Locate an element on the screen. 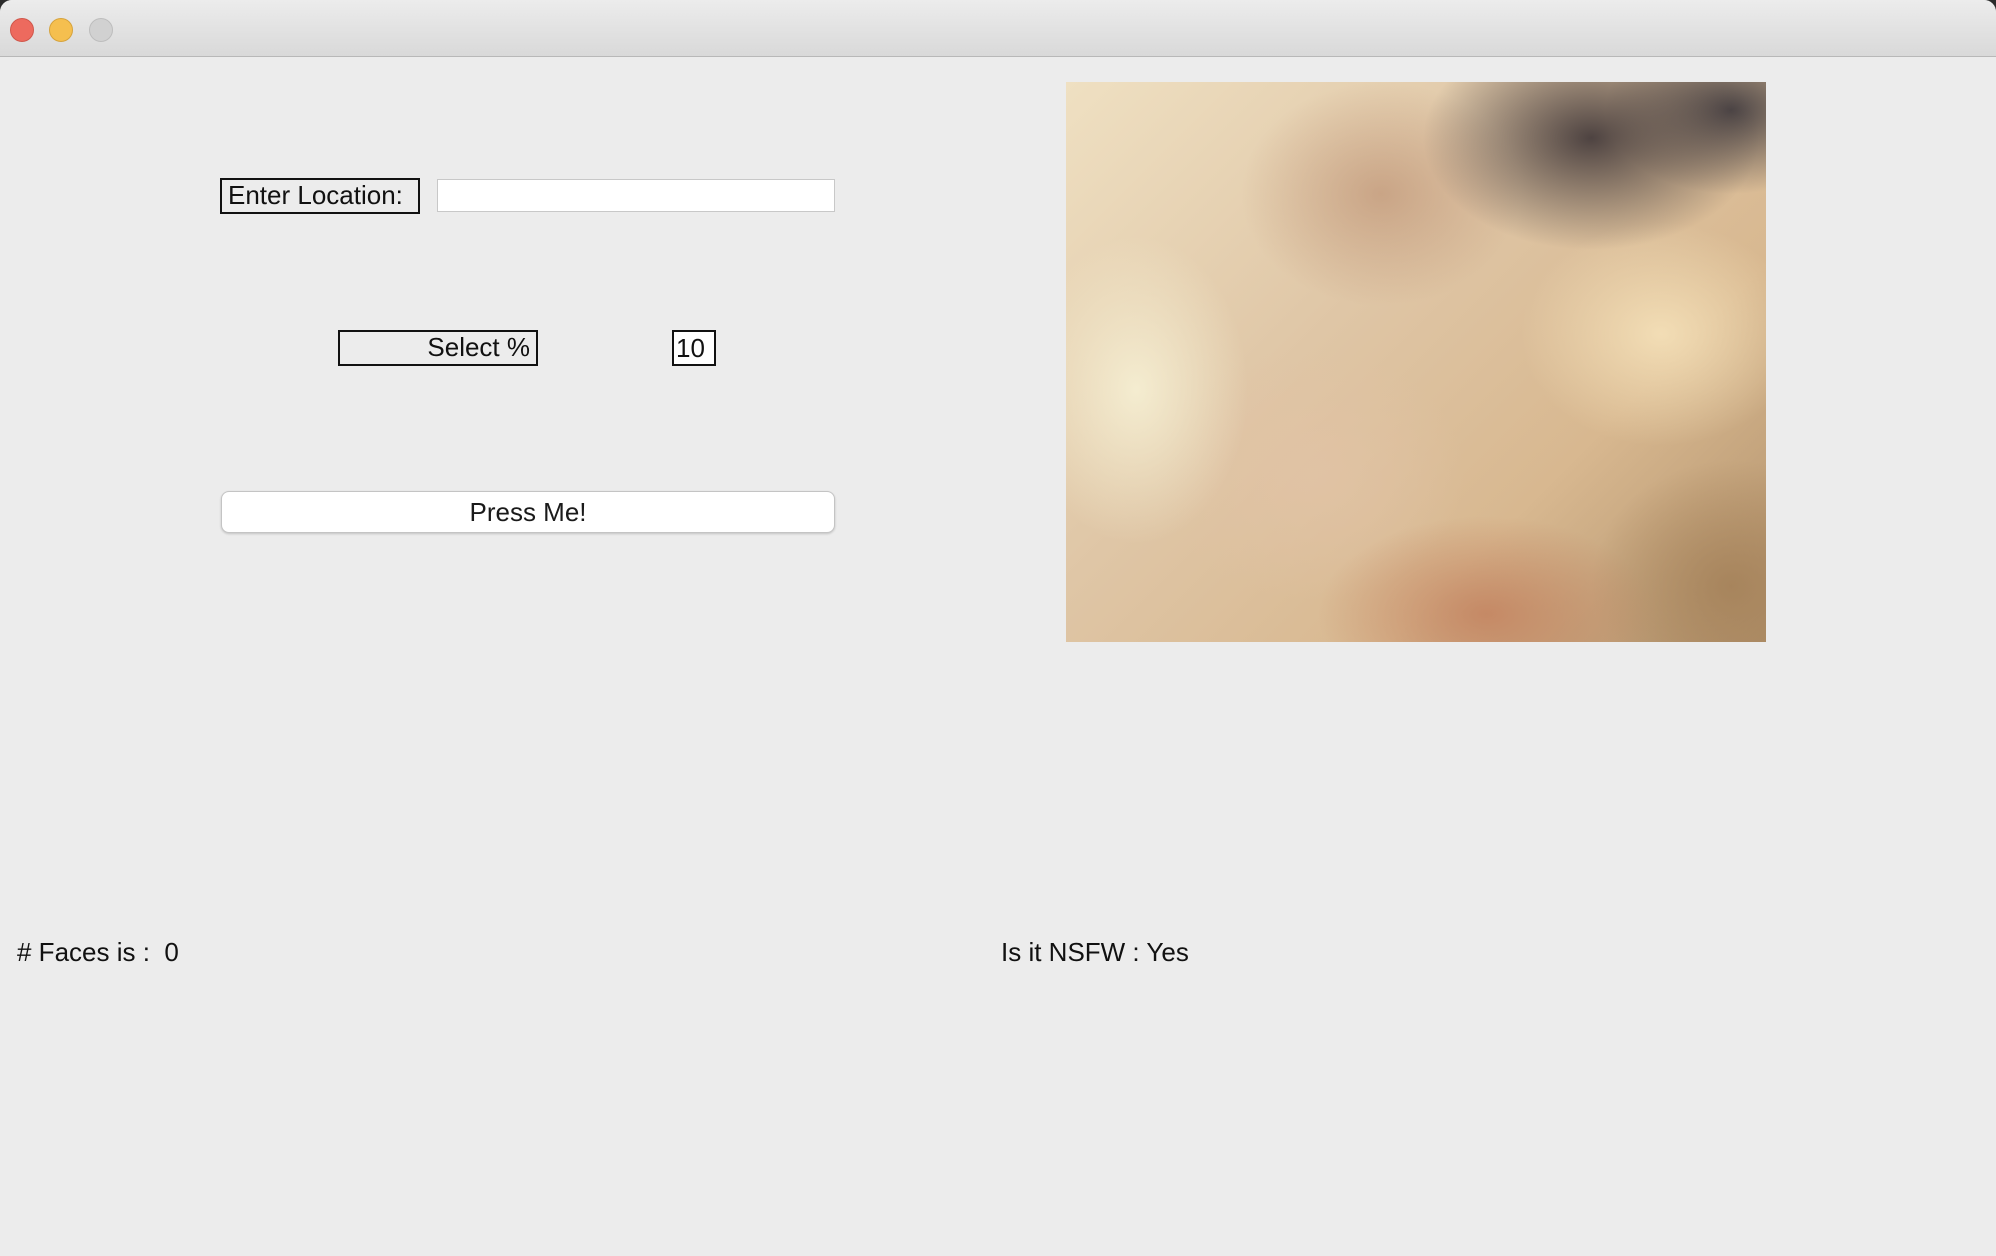 The width and height of the screenshot is (1996, 1256). press-me-button: Press Me! is located at coordinates (528, 512).